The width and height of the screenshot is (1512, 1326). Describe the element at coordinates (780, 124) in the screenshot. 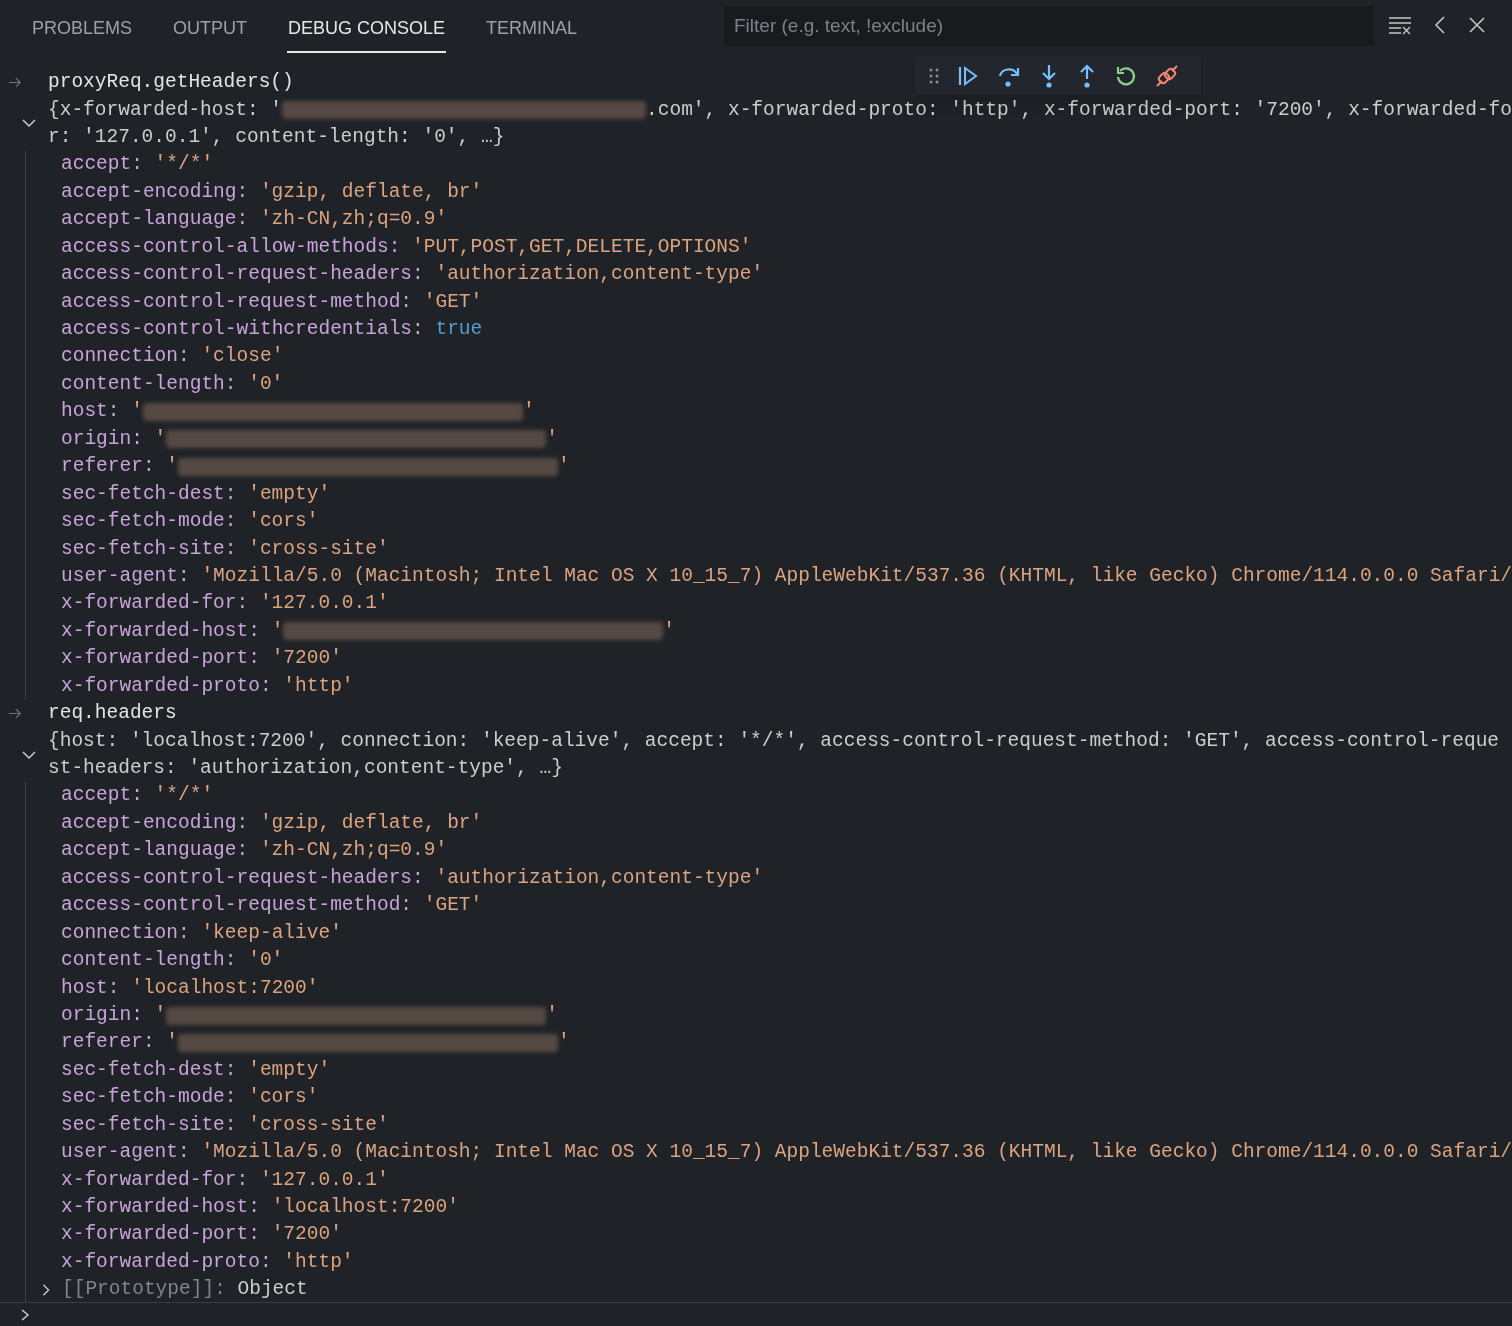

I see `object-summary: {x-forwarded-host: ' .com', x-forwarded-proto: 'http', x-forwarded-port: '7200', x-forwarded-fo r: '127.0.0.1', content-length: '0', …}` at that location.